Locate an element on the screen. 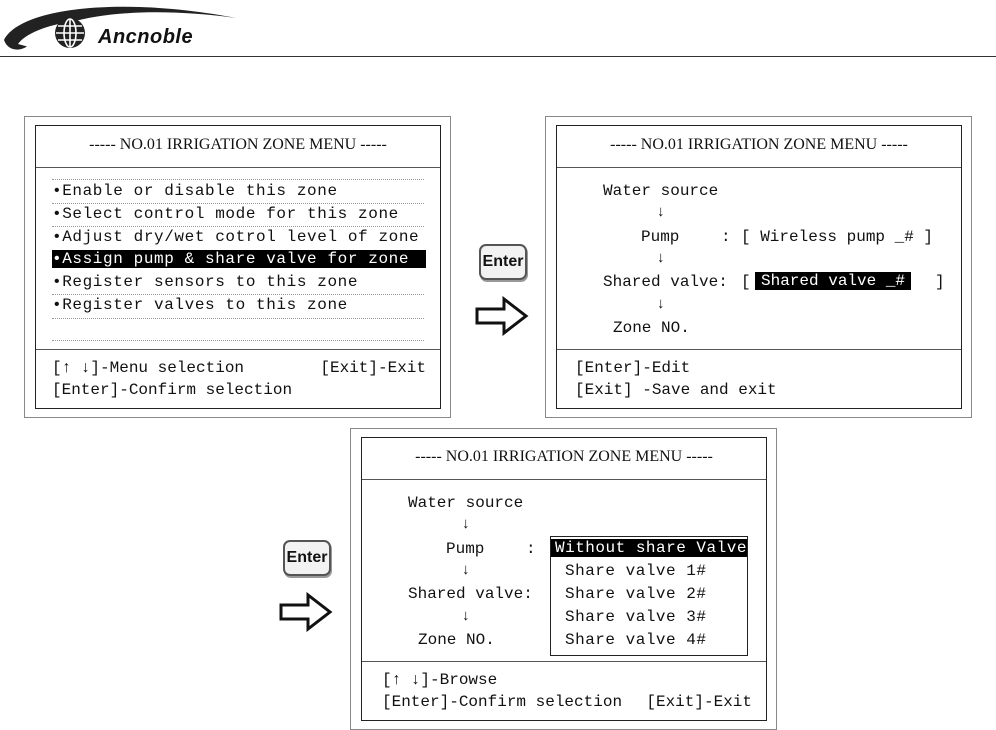 The image size is (996, 730). shared-valve-value-field: Shared valve _# is located at coordinates (833, 281).